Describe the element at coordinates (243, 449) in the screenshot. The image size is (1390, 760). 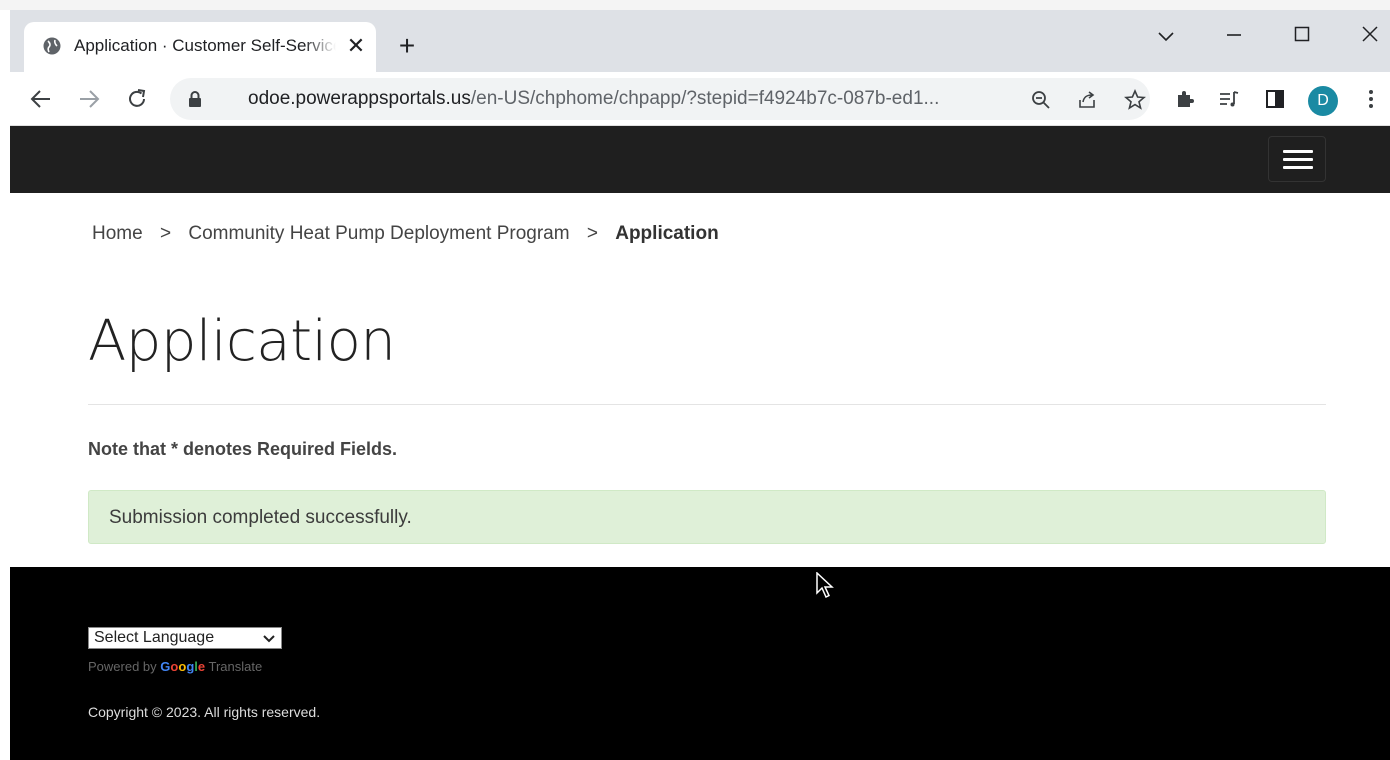
I see `required-fields-note: Note that * denotes Required Fields.` at that location.